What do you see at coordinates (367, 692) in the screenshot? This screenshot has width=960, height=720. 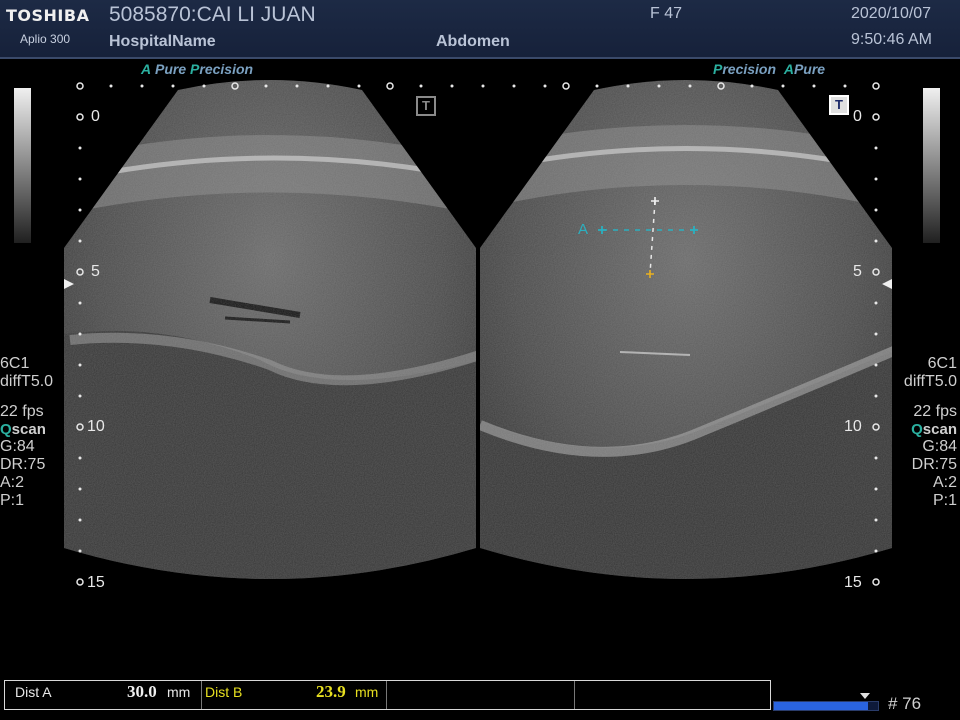 I see `dist-b-unit: mm` at bounding box center [367, 692].